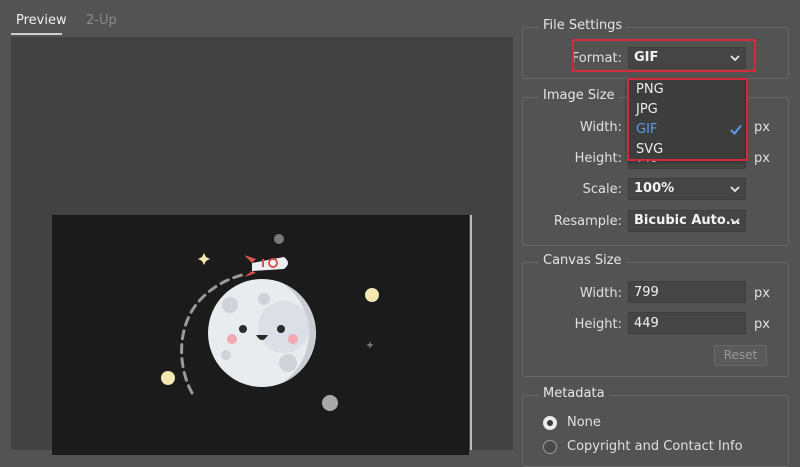  What do you see at coordinates (687, 292) in the screenshot?
I see `canvas-width-input: 799` at bounding box center [687, 292].